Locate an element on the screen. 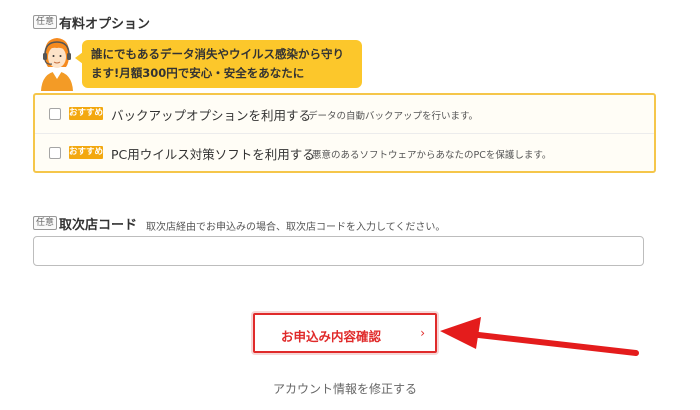  backup-checkbox is located at coordinates (55, 114).